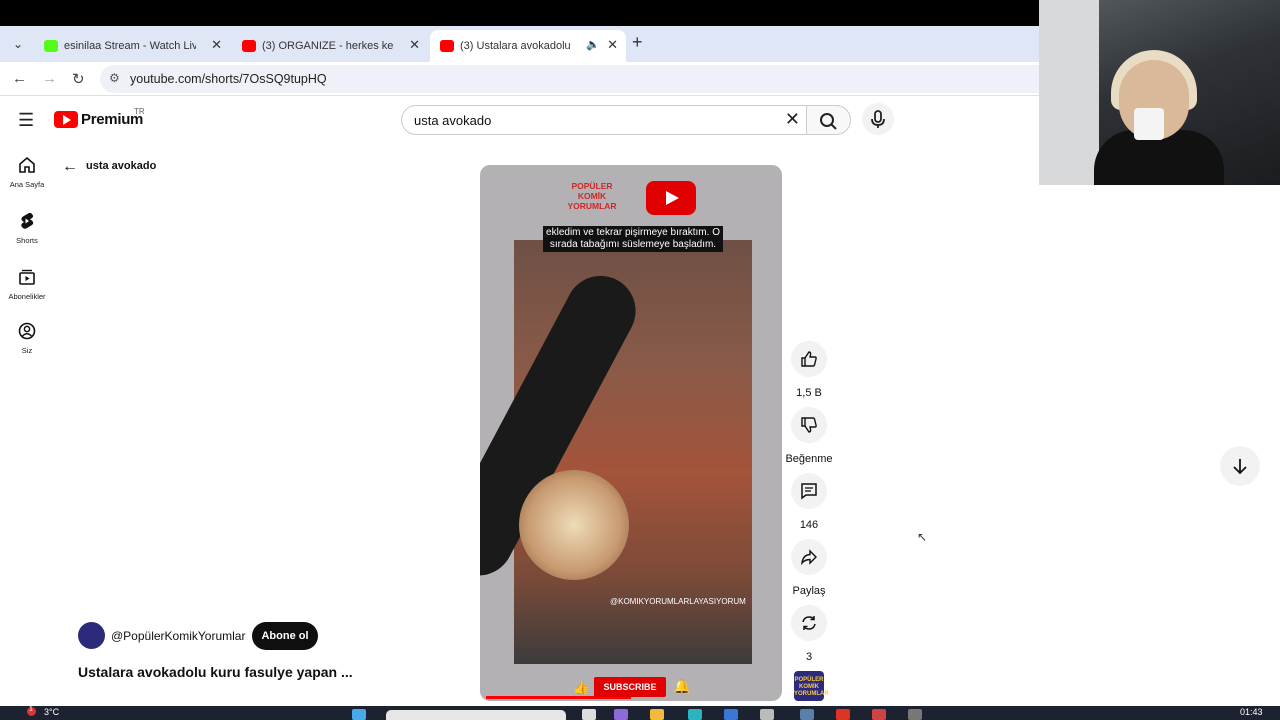  What do you see at coordinates (52, 712) in the screenshot?
I see `weather-text: 3°C` at bounding box center [52, 712].